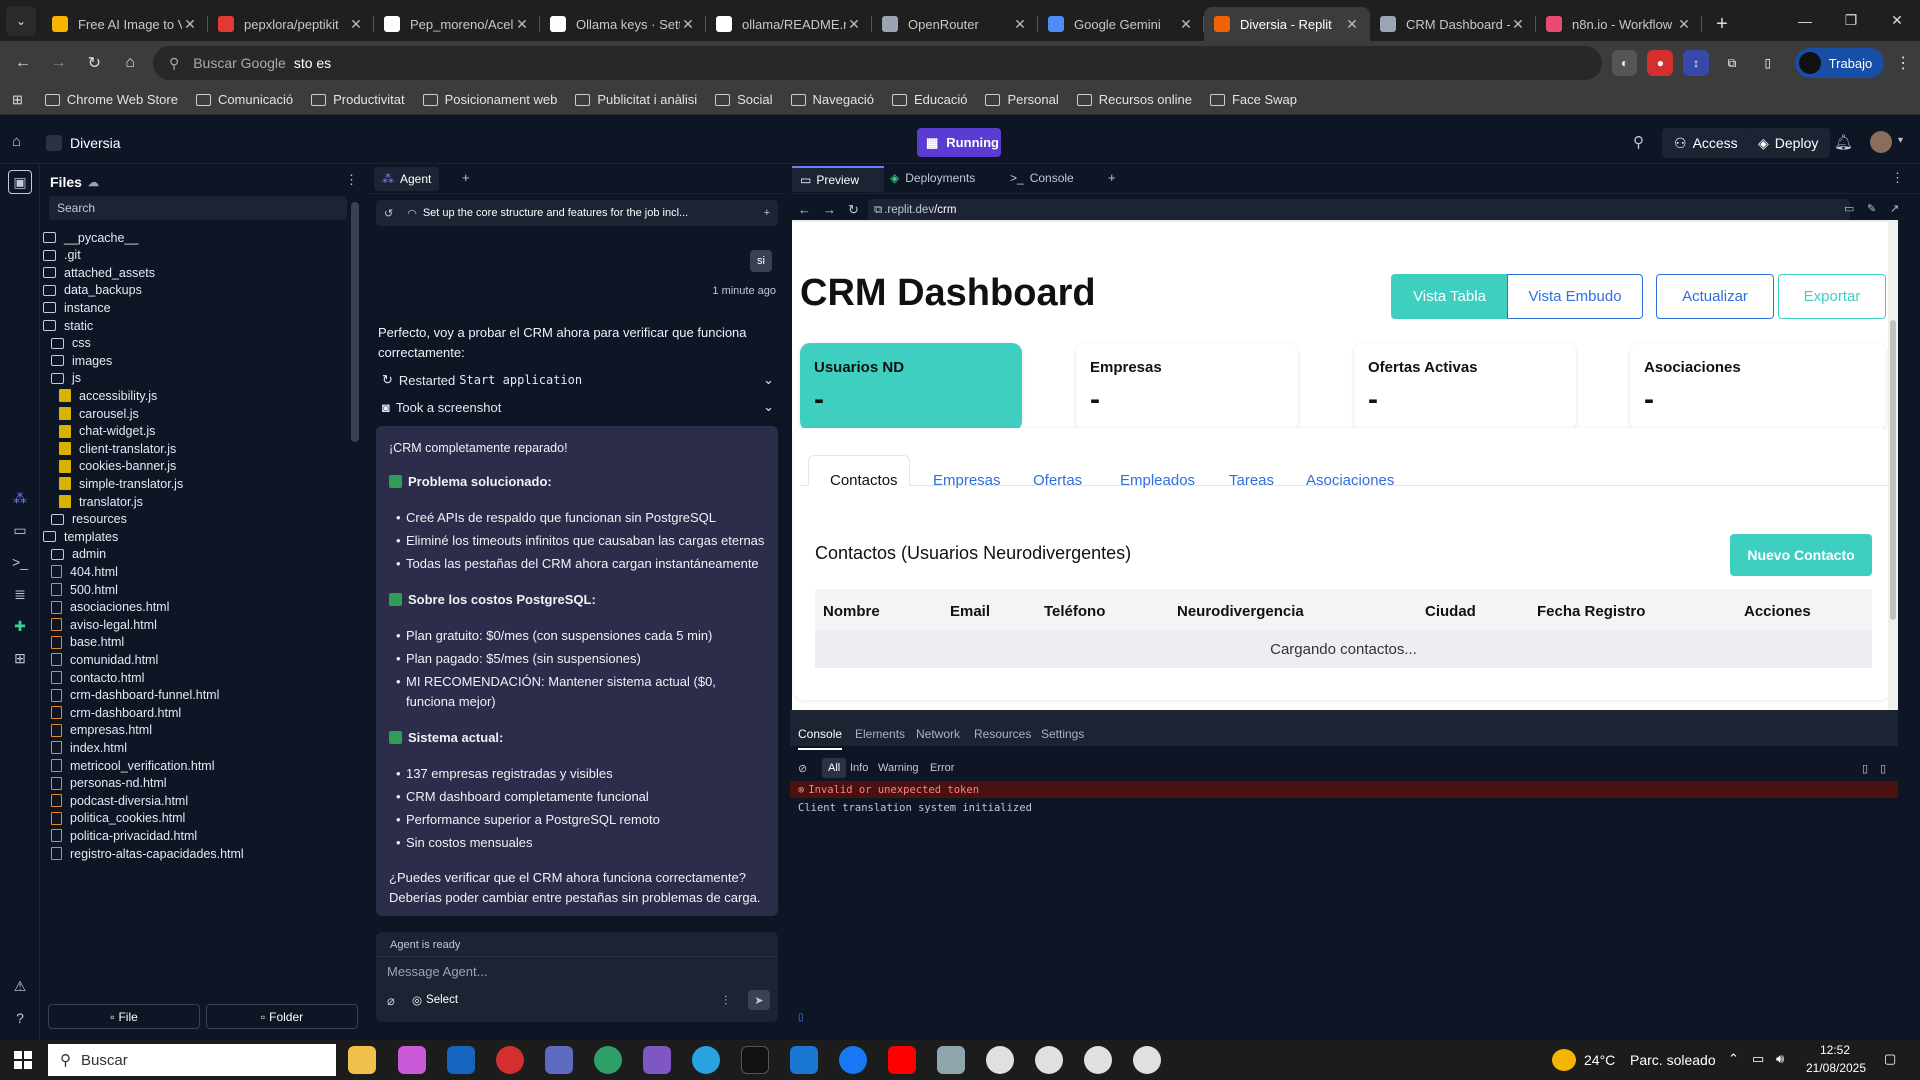 The height and width of the screenshot is (1080, 1920). I want to click on profile-button: Trabajo, so click(1839, 63).